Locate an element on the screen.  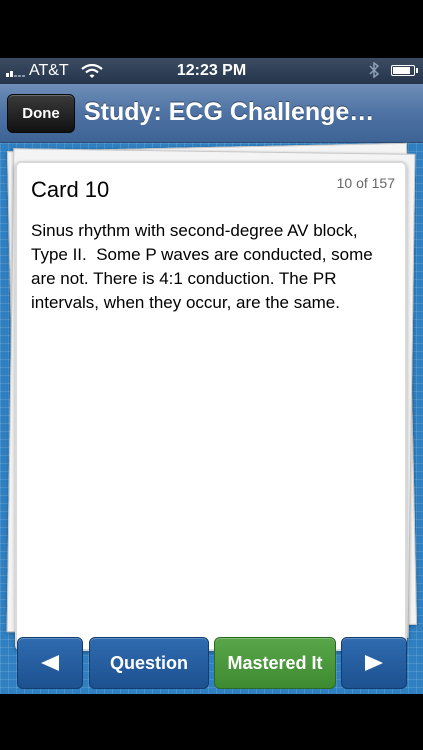
previous-card-button is located at coordinates (50, 663).